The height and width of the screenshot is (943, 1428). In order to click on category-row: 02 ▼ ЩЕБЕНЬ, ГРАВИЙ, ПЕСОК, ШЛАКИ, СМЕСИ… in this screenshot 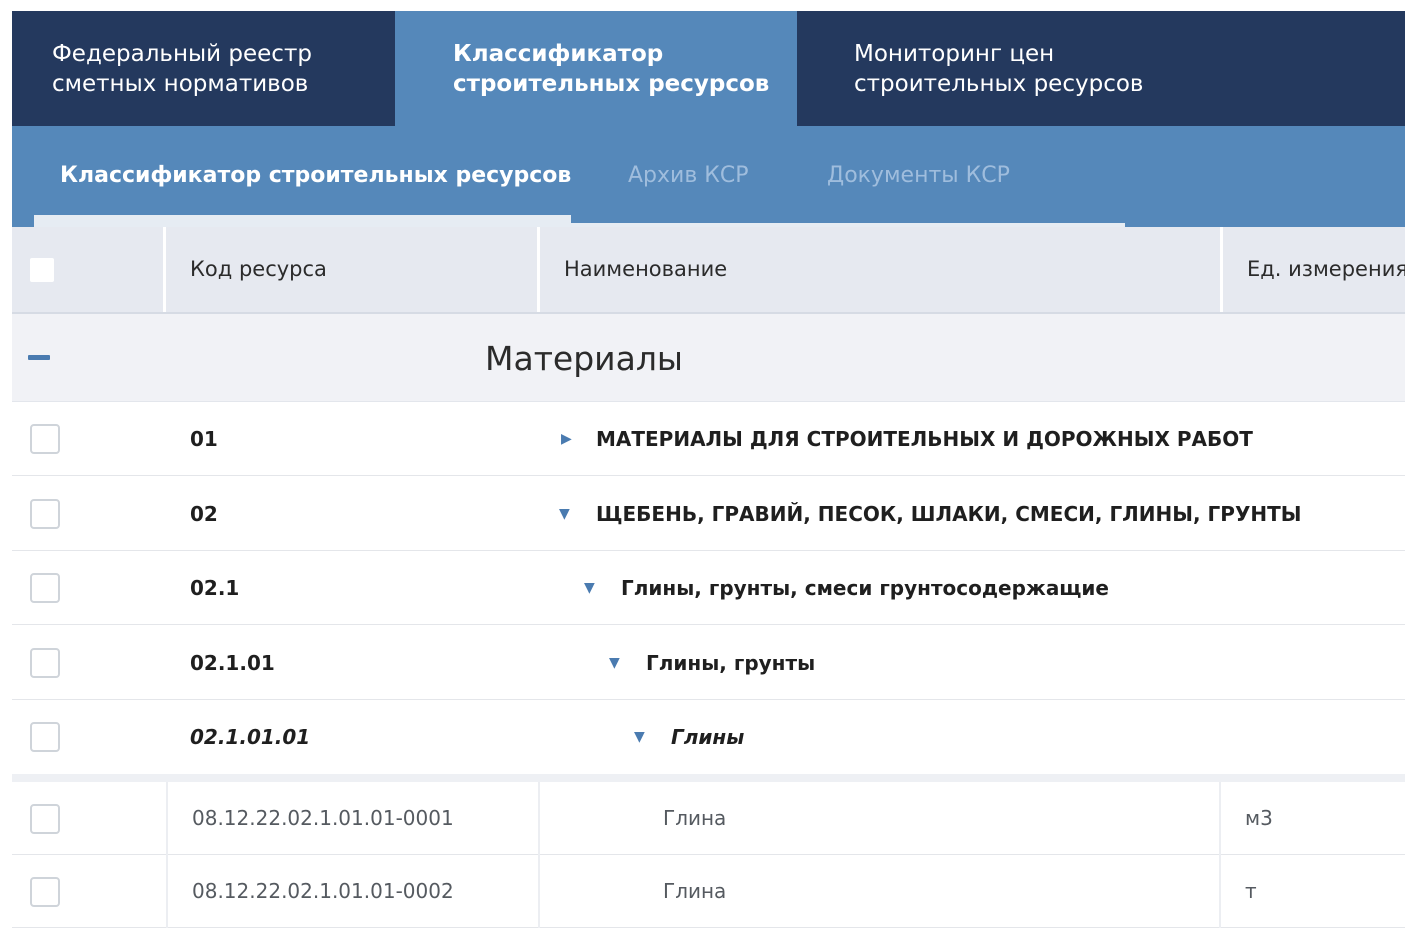, I will do `click(708, 513)`.